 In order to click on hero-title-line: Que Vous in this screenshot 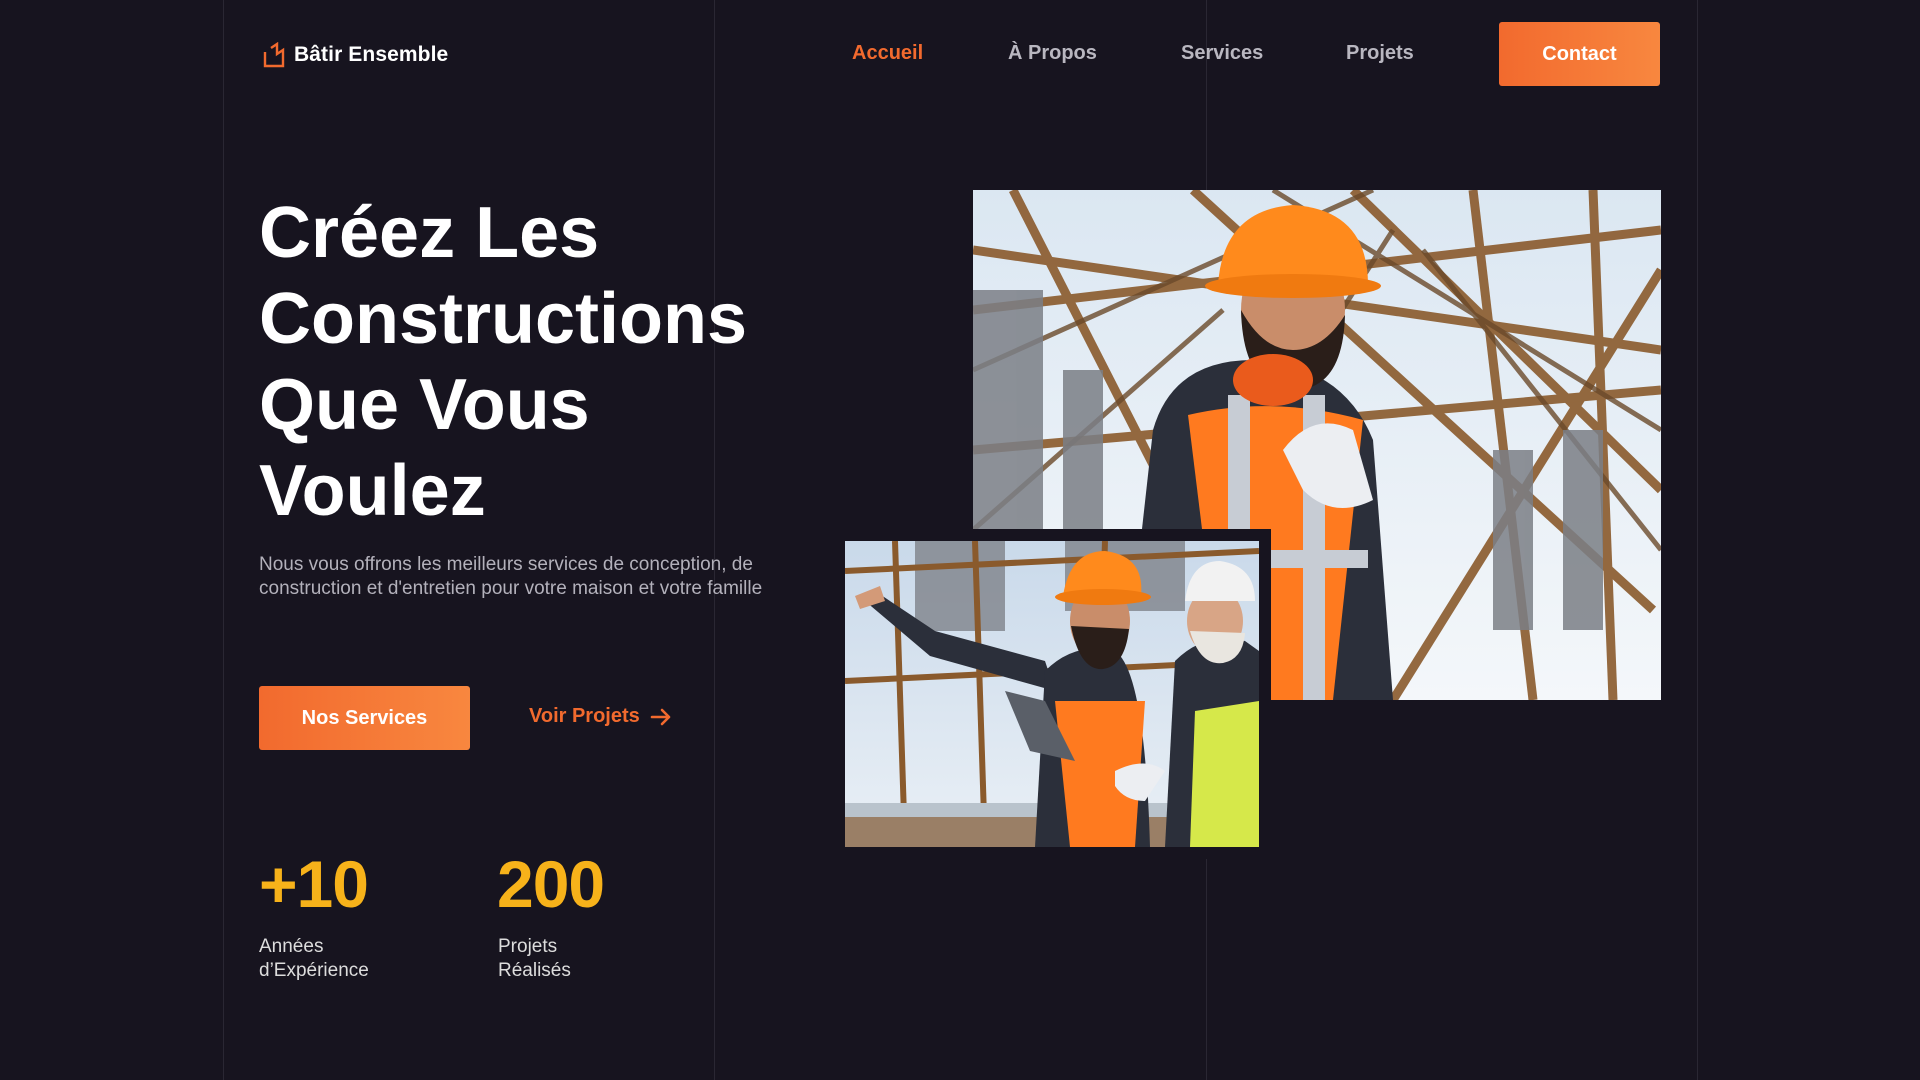, I will do `click(424, 405)`.